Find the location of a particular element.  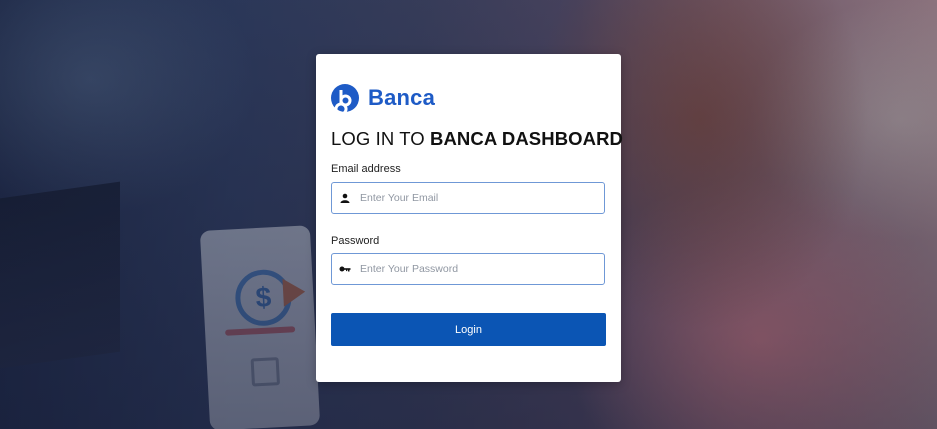

email-input is located at coordinates (480, 198).